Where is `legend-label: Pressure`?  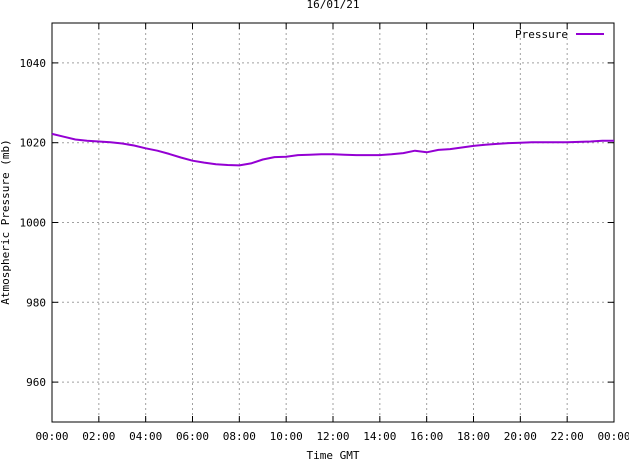
legend-label: Pressure is located at coordinates (541, 34).